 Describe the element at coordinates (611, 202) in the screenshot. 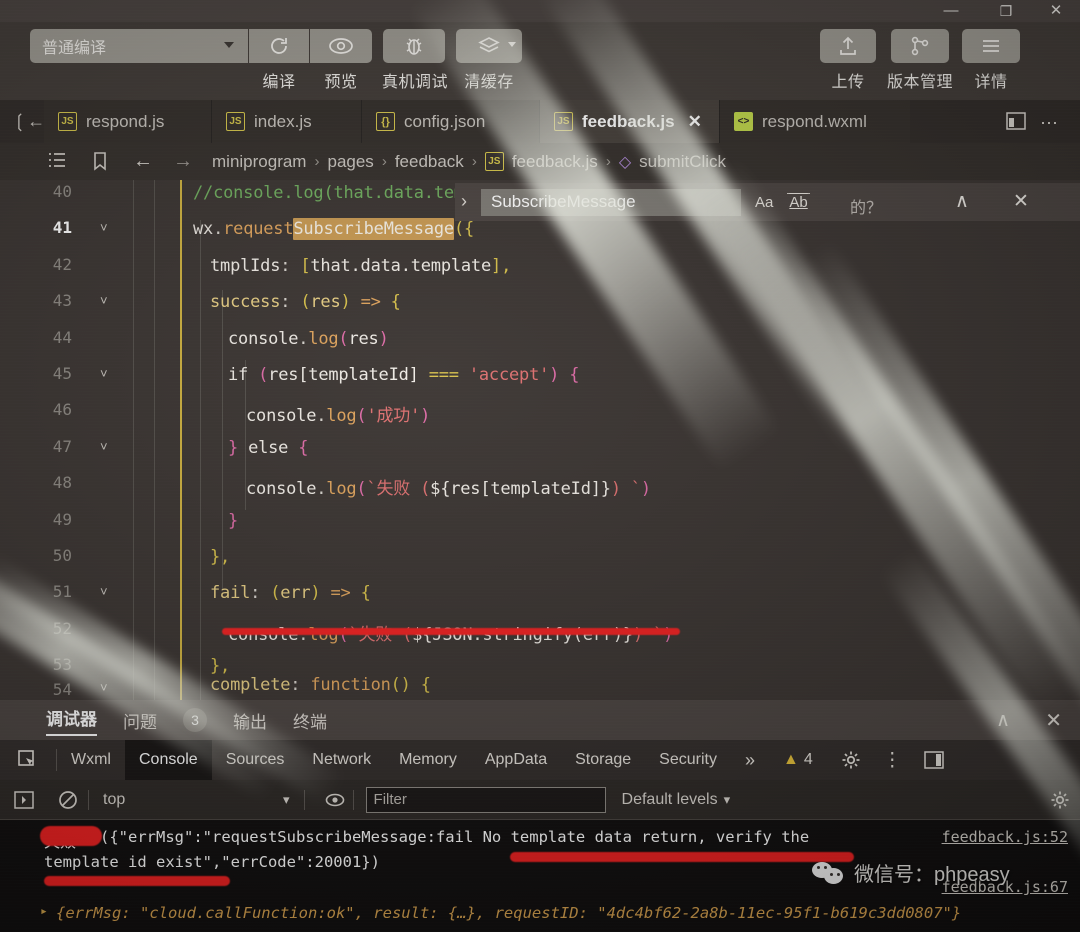

I see `find-input: SubscribeMessage` at that location.